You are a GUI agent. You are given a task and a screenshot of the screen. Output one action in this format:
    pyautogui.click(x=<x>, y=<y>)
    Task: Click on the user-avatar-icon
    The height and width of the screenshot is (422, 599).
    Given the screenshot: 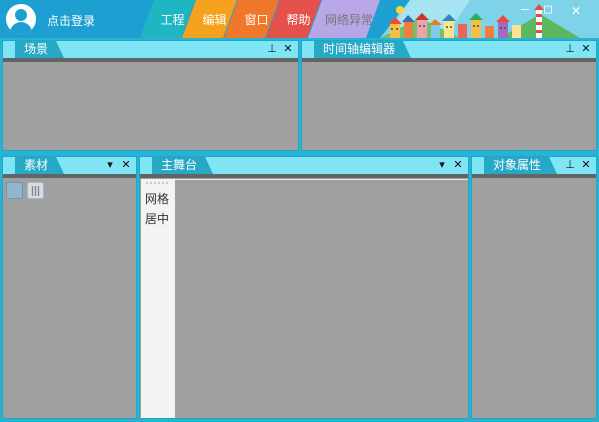 What is the action you would take?
    pyautogui.click(x=21, y=19)
    